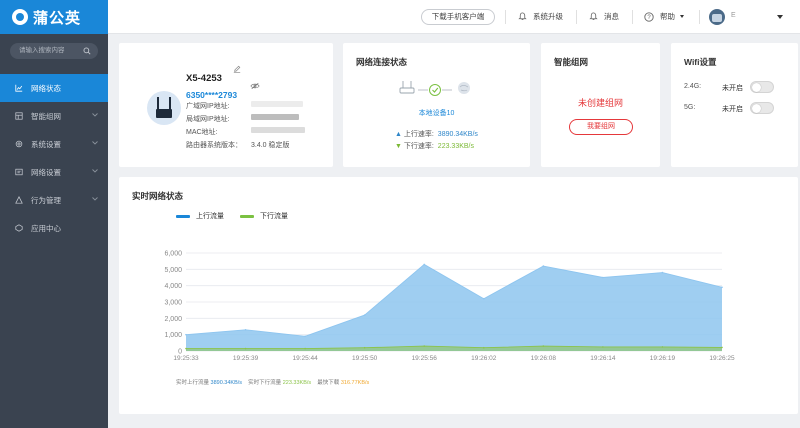  What do you see at coordinates (434, 88) in the screenshot?
I see `connection-diagram-icon` at bounding box center [434, 88].